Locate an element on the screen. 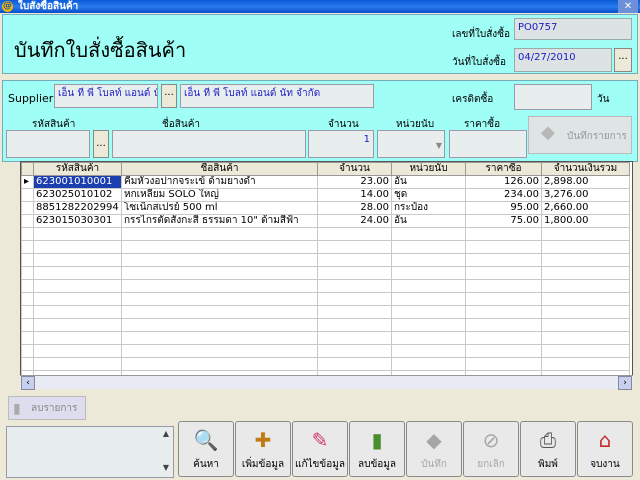 This screenshot has width=640, height=480. row-selector: ▸ is located at coordinates (27, 182).